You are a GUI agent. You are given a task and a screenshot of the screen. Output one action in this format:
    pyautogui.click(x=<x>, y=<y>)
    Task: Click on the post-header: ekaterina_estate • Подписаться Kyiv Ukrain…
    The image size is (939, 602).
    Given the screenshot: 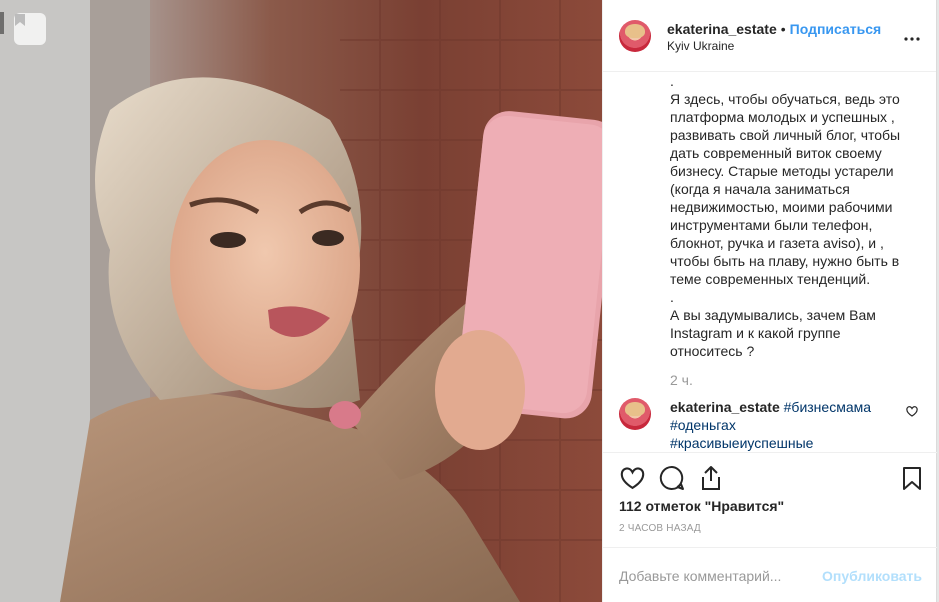 What is the action you would take?
    pyautogui.click(x=769, y=36)
    